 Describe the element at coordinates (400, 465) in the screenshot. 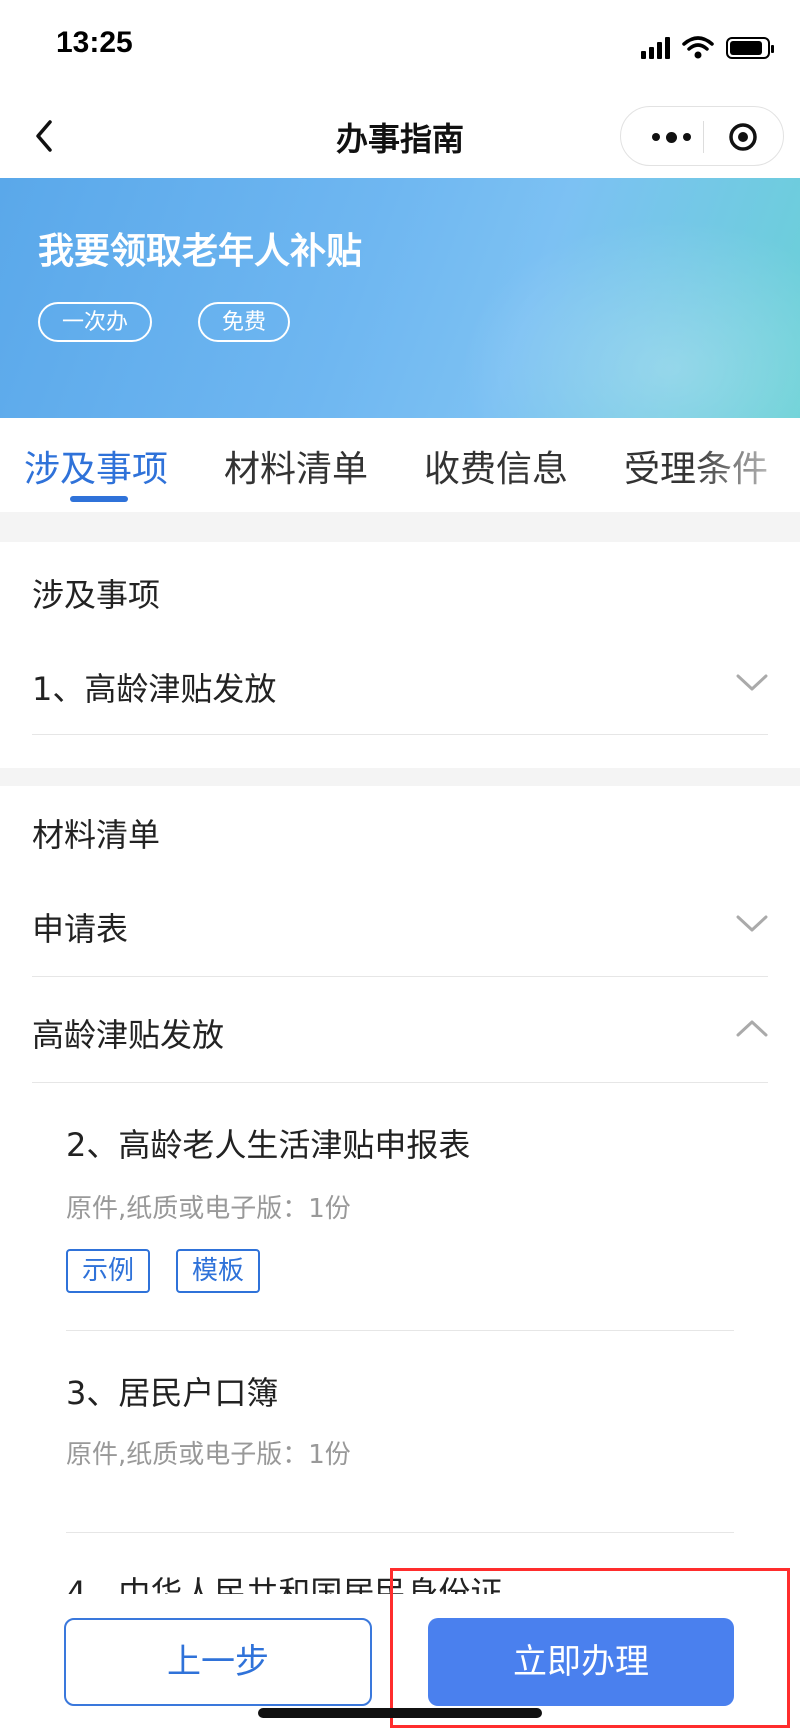

I see `tab-bar: 涉及事项 材料清单 收费信息 受理条件` at that location.